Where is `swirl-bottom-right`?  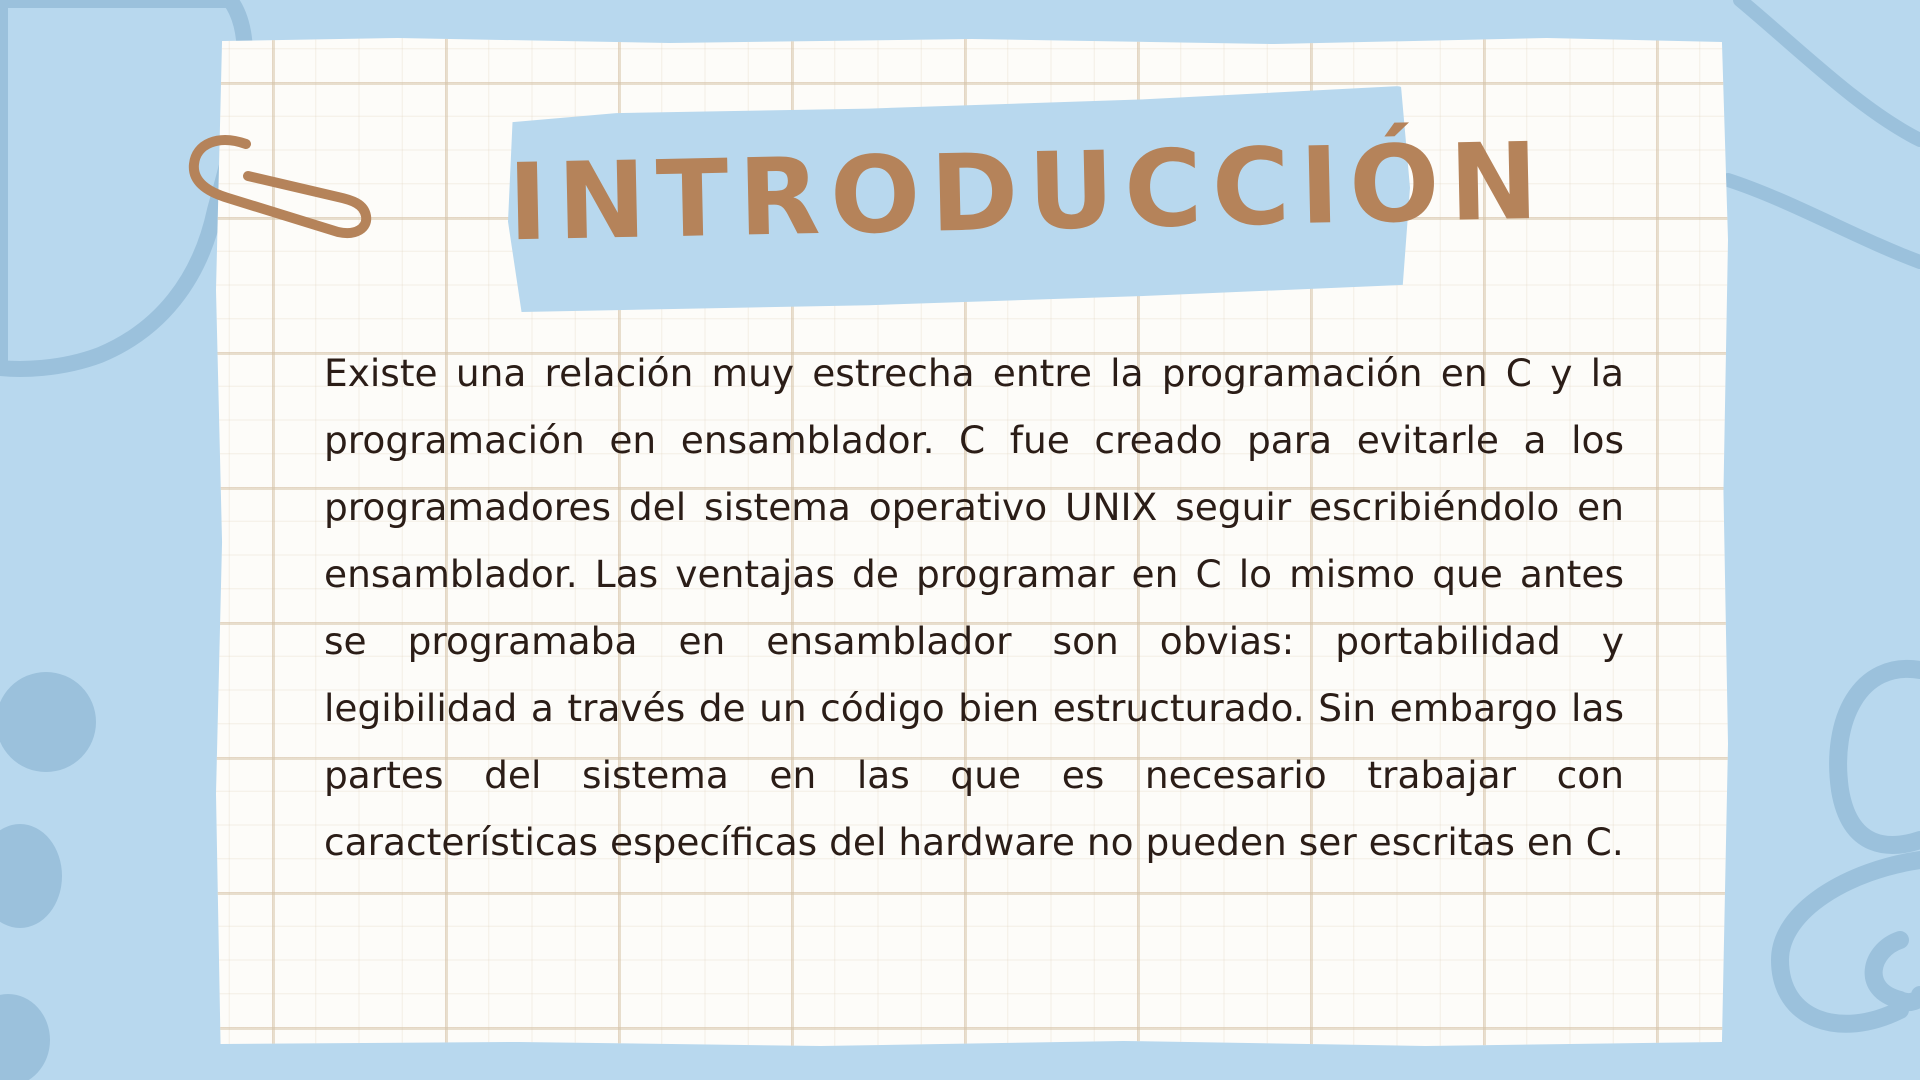
swirl-bottom-right is located at coordinates (1845, 846).